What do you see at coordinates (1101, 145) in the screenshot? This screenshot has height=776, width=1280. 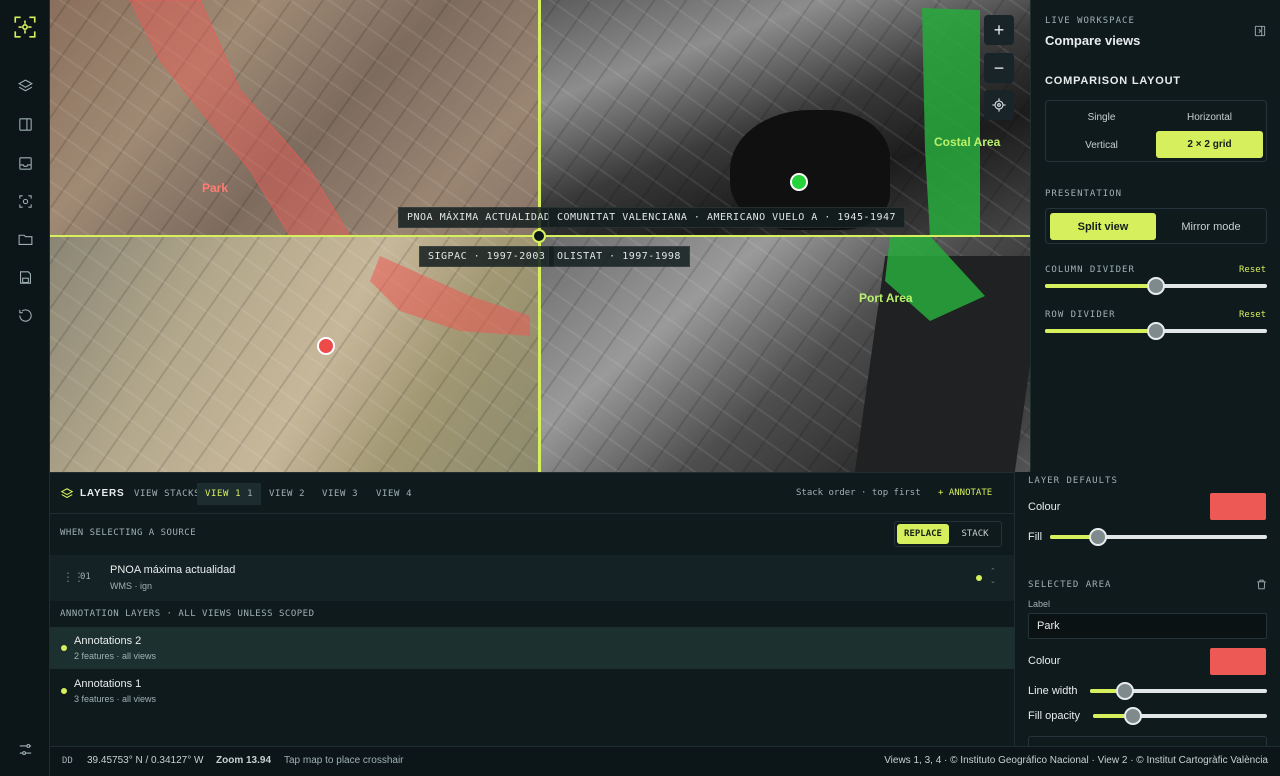 I see `layout-vertical: Vertical` at bounding box center [1101, 145].